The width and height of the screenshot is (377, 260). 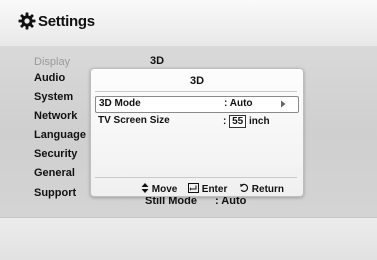 What do you see at coordinates (134, 120) in the screenshot?
I see `tv-screen-size-label: TV Screen Size` at bounding box center [134, 120].